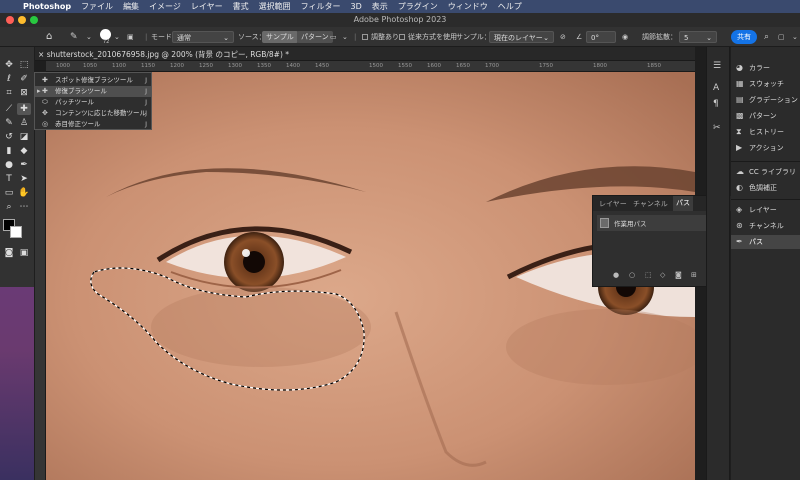  Describe the element at coordinates (678, 275) in the screenshot. I see `add-mask-icon: ◙` at that location.